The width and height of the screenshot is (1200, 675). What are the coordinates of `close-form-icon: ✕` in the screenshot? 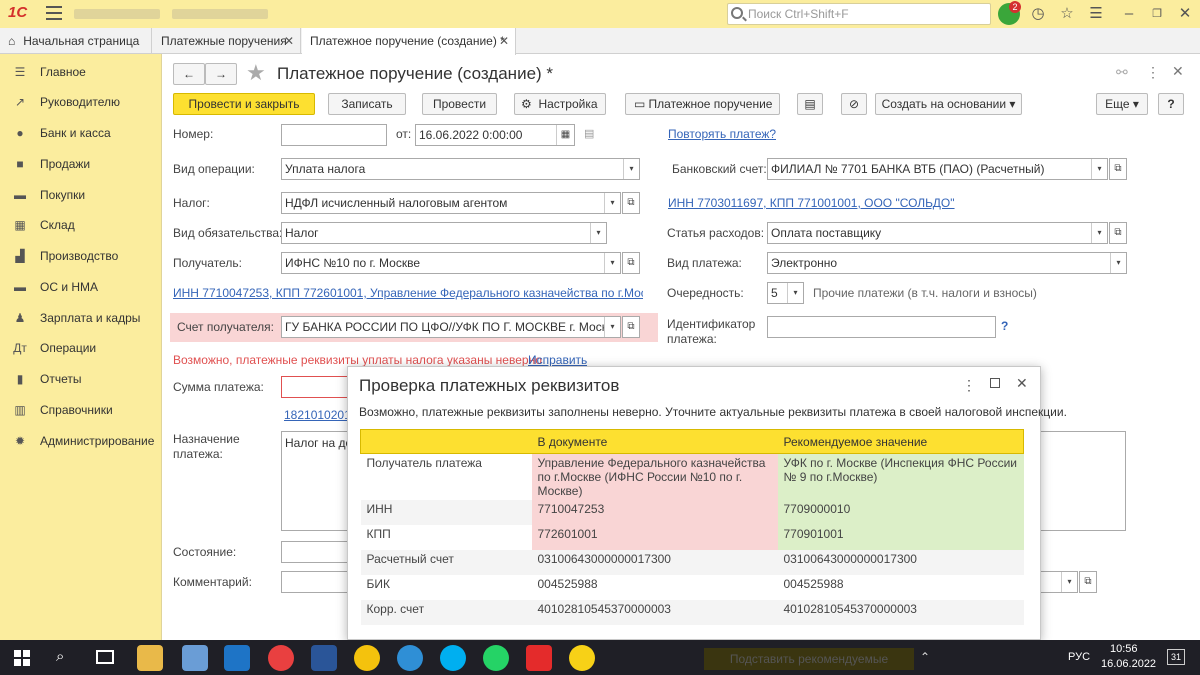 It's located at (1178, 71).